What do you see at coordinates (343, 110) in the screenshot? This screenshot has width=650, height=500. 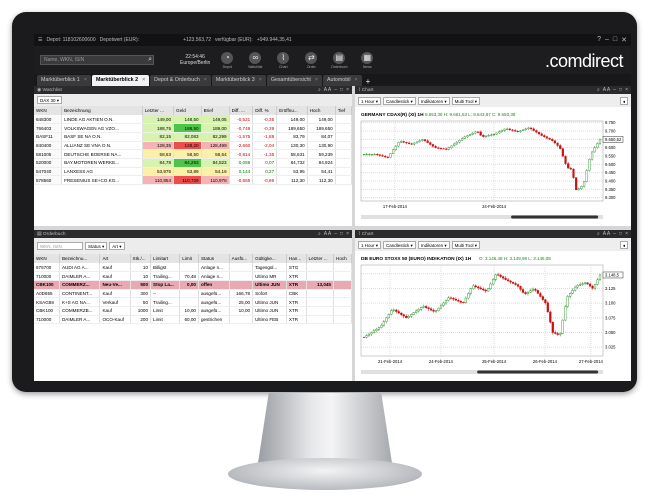 I see `column-header: Tief` at bounding box center [343, 110].